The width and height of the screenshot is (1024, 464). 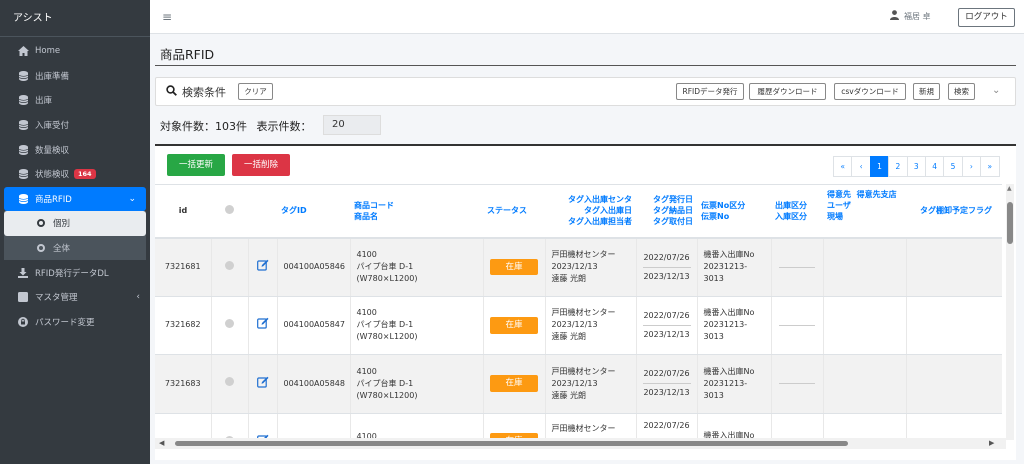 I want to click on row-slip: 機番入出庫No 20231213-3013, so click(x=734, y=325).